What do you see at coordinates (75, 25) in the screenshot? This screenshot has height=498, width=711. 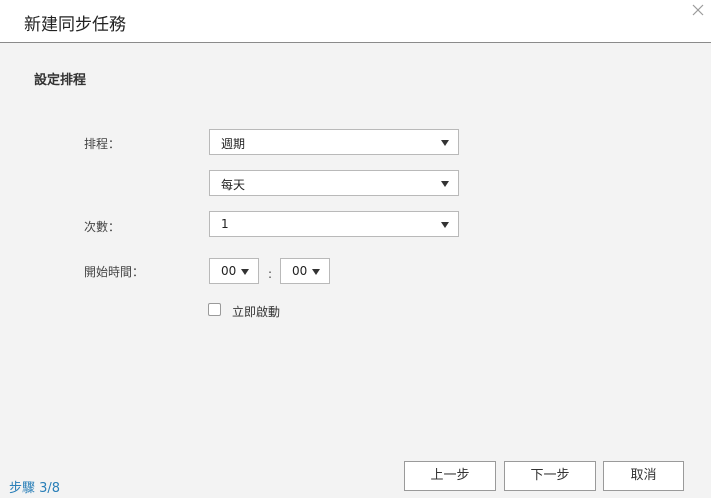 I see `dialog-title: 新建同步任務` at bounding box center [75, 25].